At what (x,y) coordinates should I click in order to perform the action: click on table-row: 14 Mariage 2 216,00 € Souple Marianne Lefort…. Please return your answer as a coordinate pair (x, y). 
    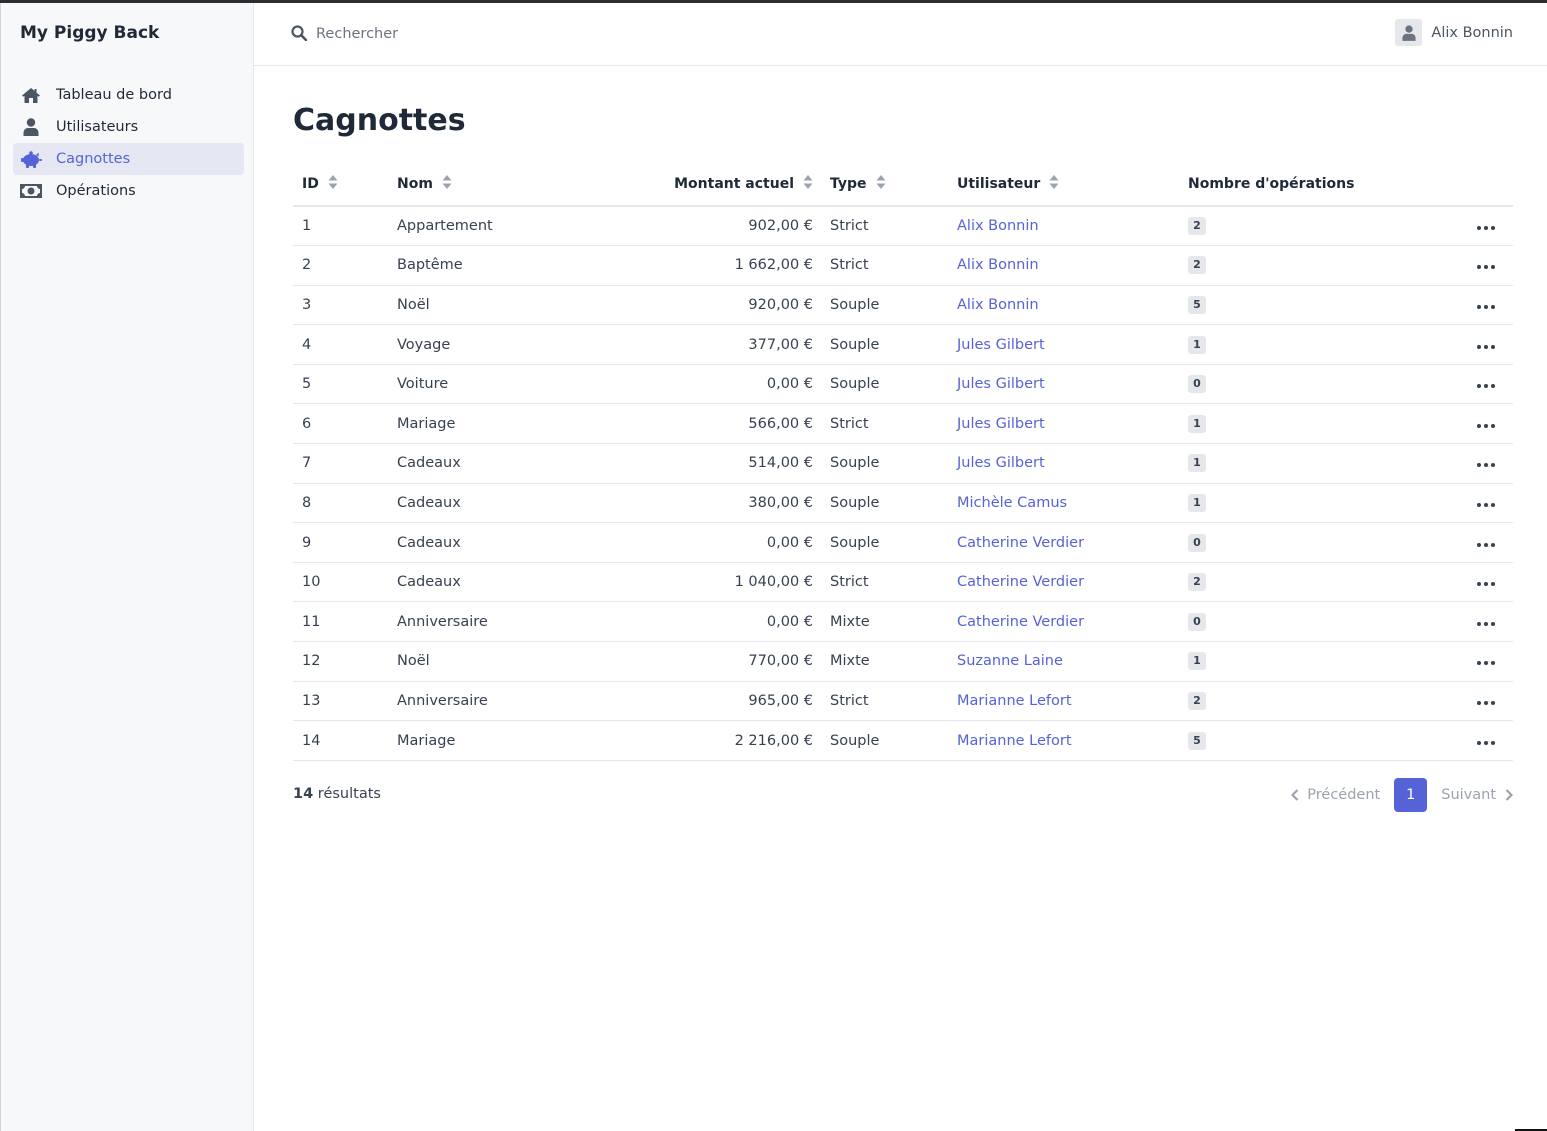
    Looking at the image, I should click on (903, 740).